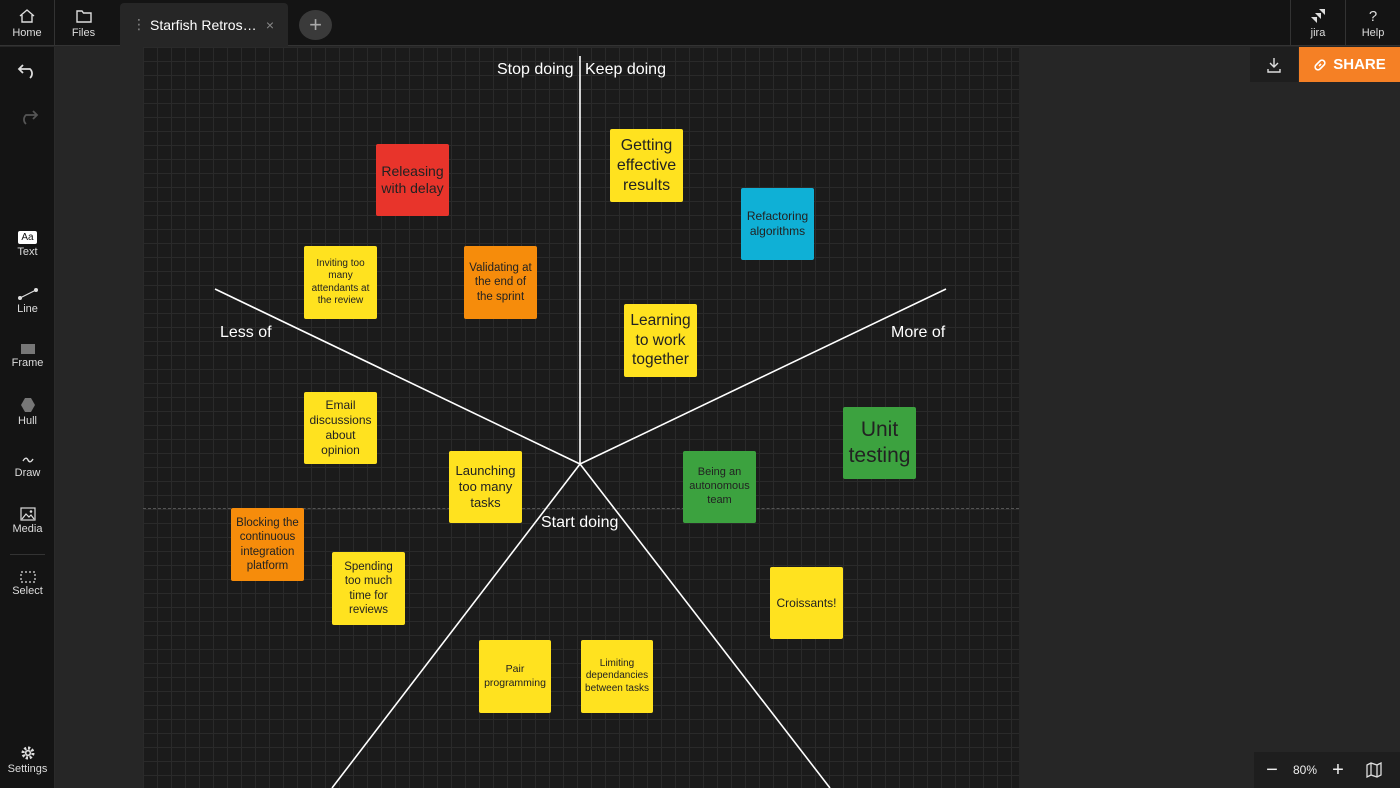  I want to click on share-label: SHARE, so click(1359, 64).